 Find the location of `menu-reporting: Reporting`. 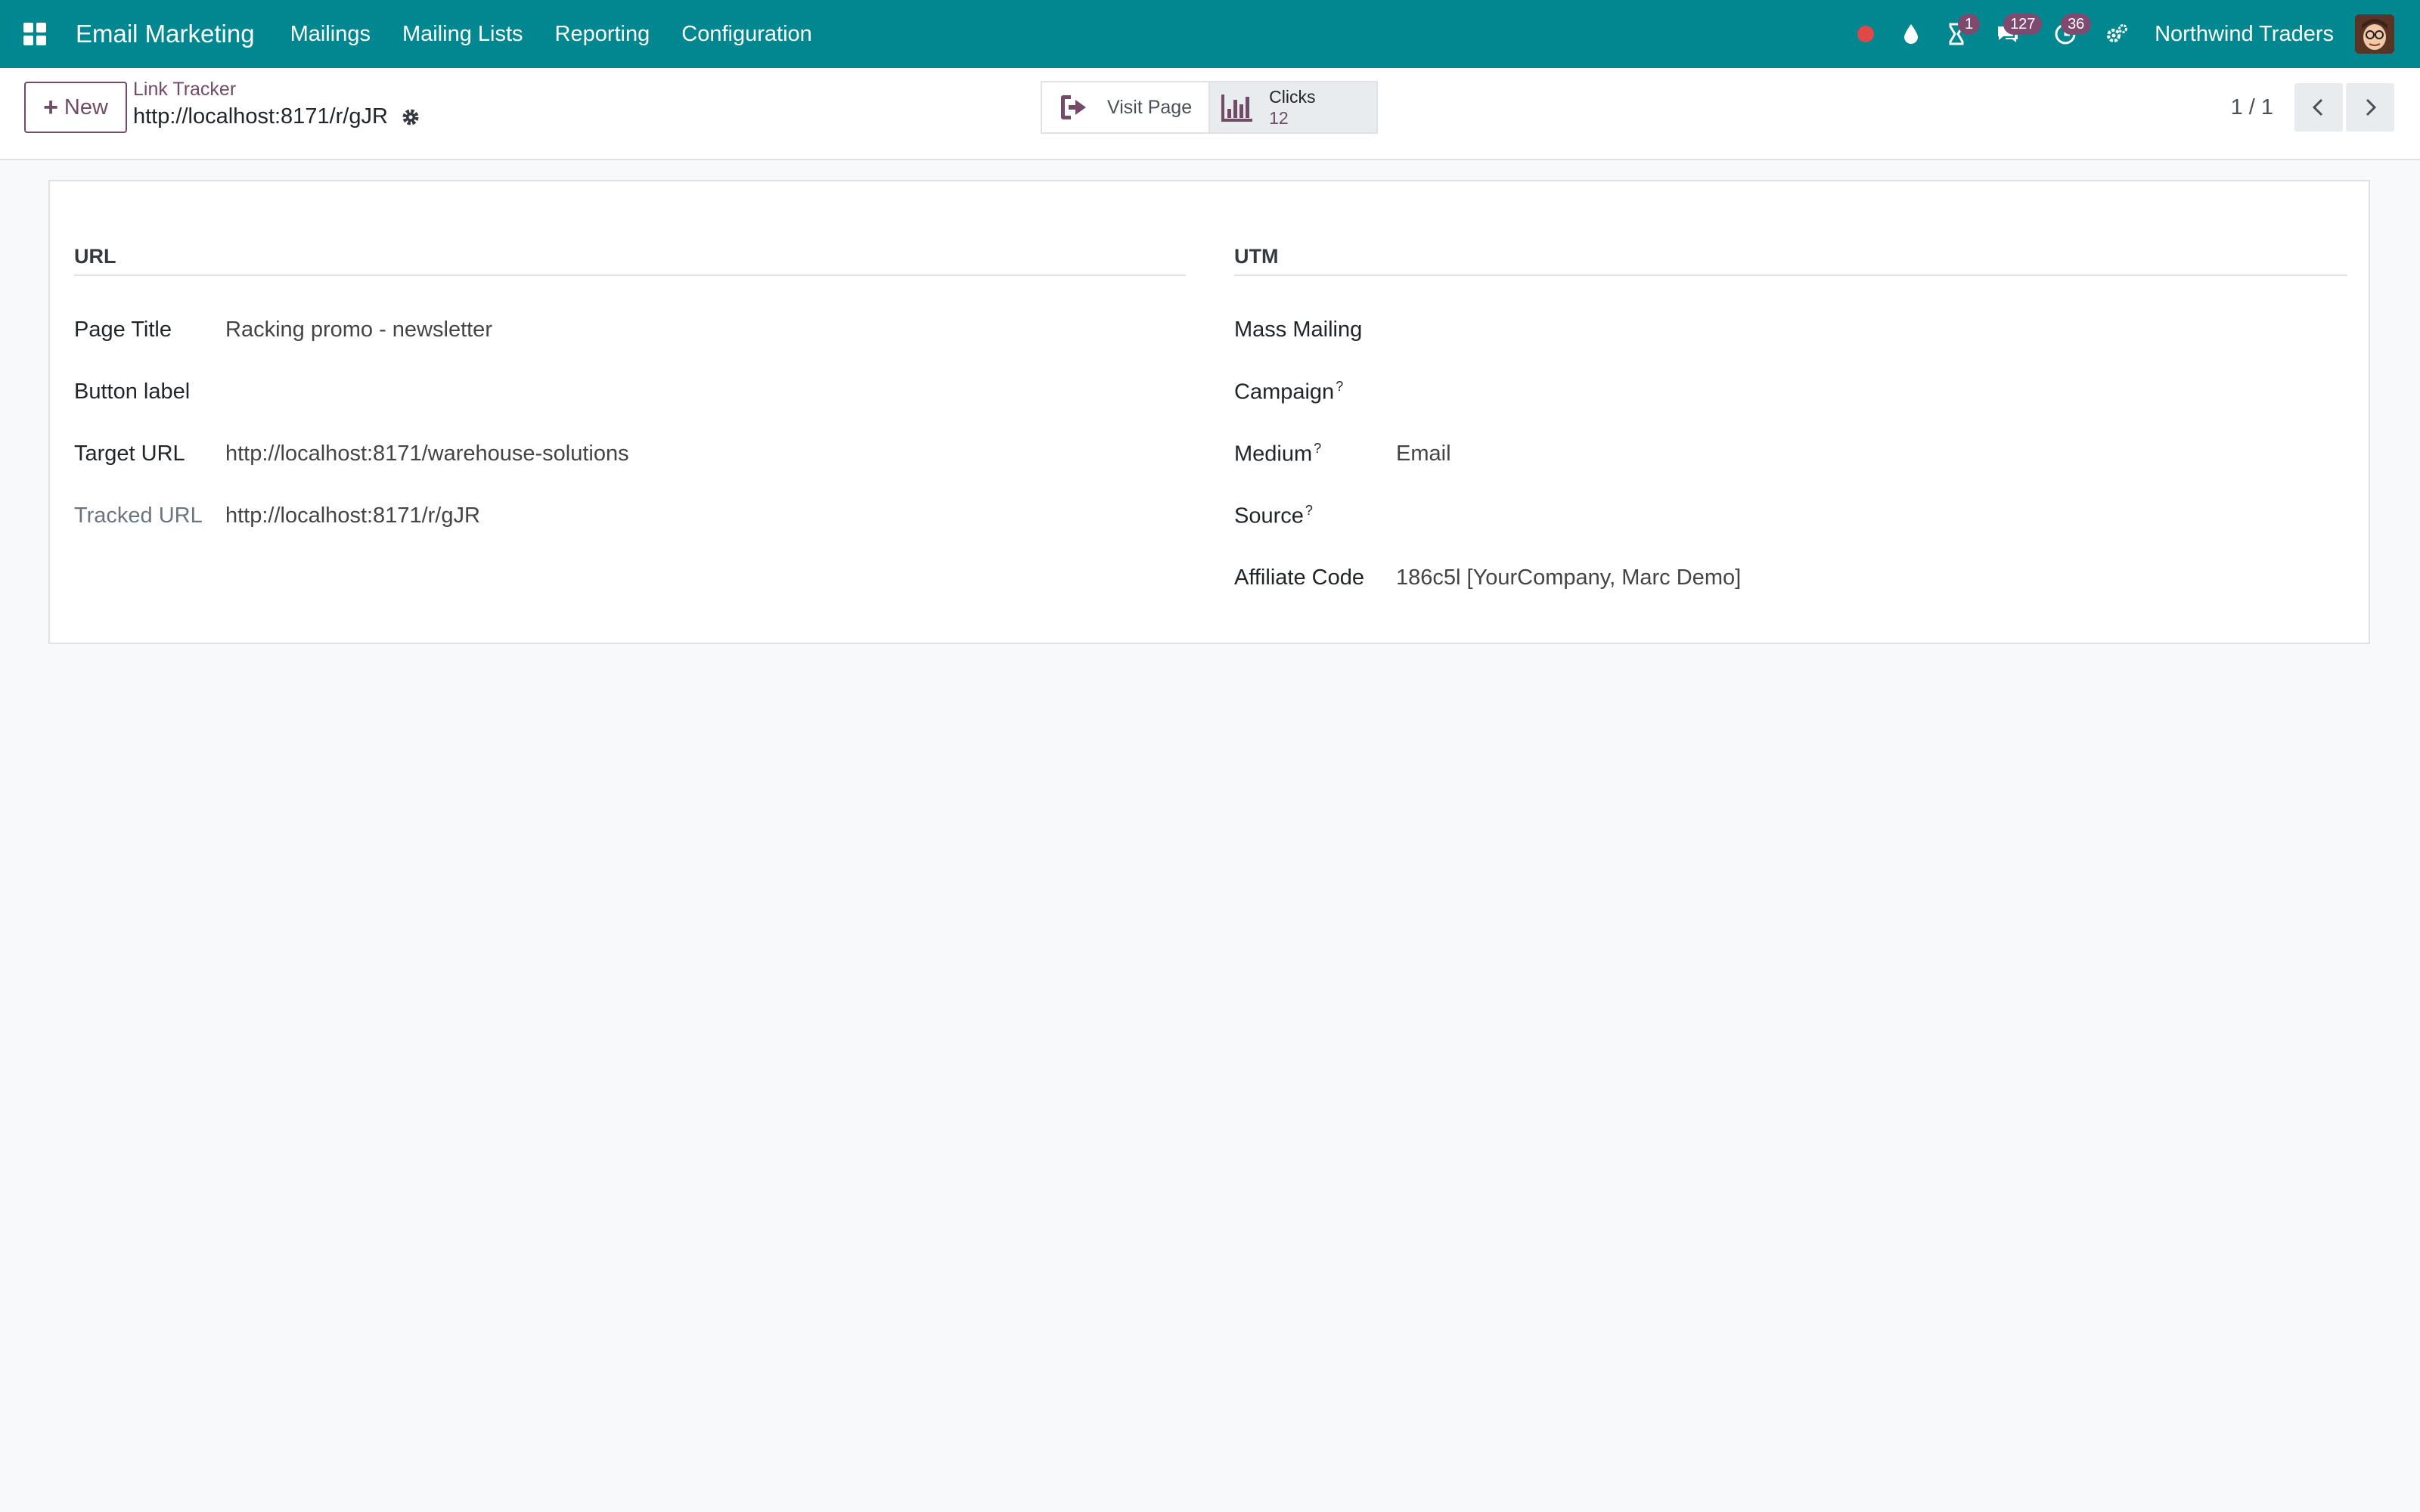

menu-reporting: Reporting is located at coordinates (602, 34).